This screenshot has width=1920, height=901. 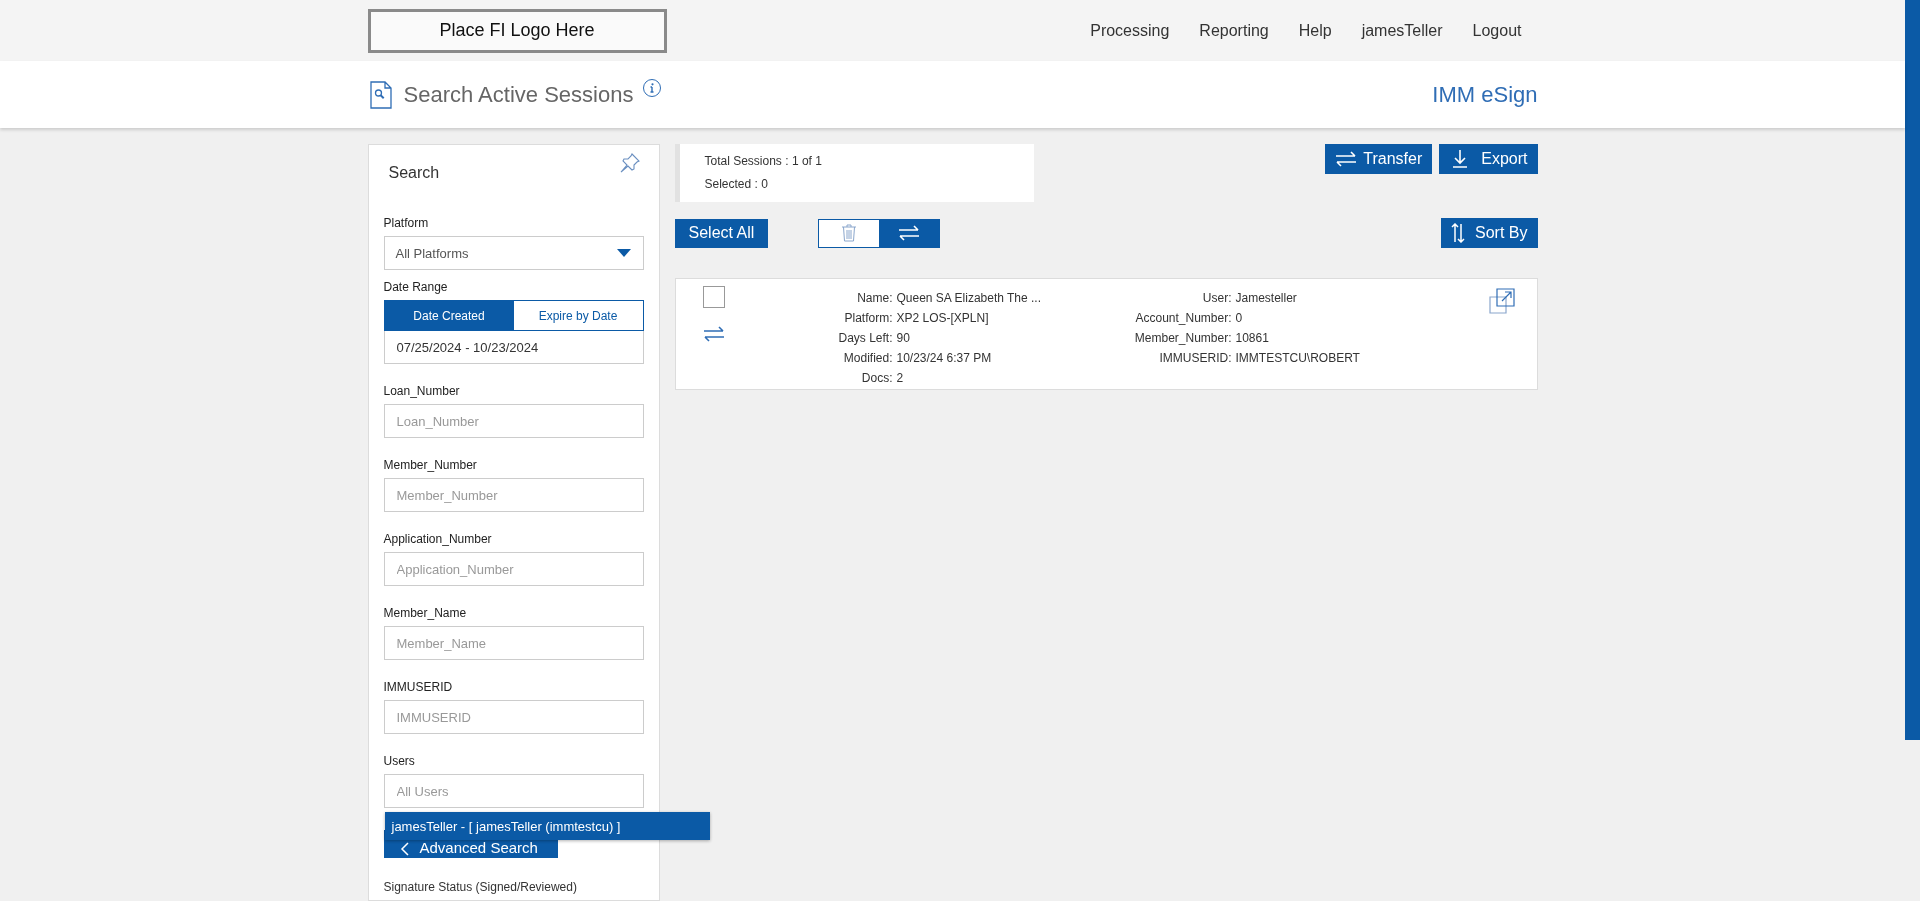 I want to click on field-label: Signature Status (Signed/Reviewed), so click(x=480, y=887).